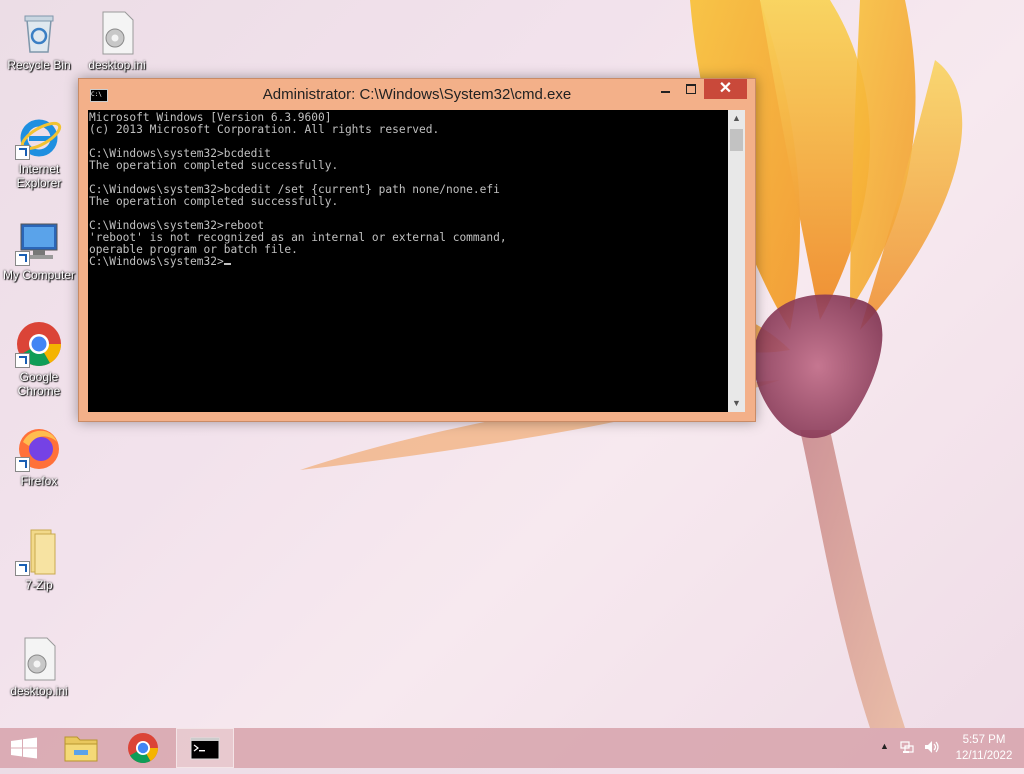 The height and width of the screenshot is (774, 1024). I want to click on volume-icon, so click(932, 747).